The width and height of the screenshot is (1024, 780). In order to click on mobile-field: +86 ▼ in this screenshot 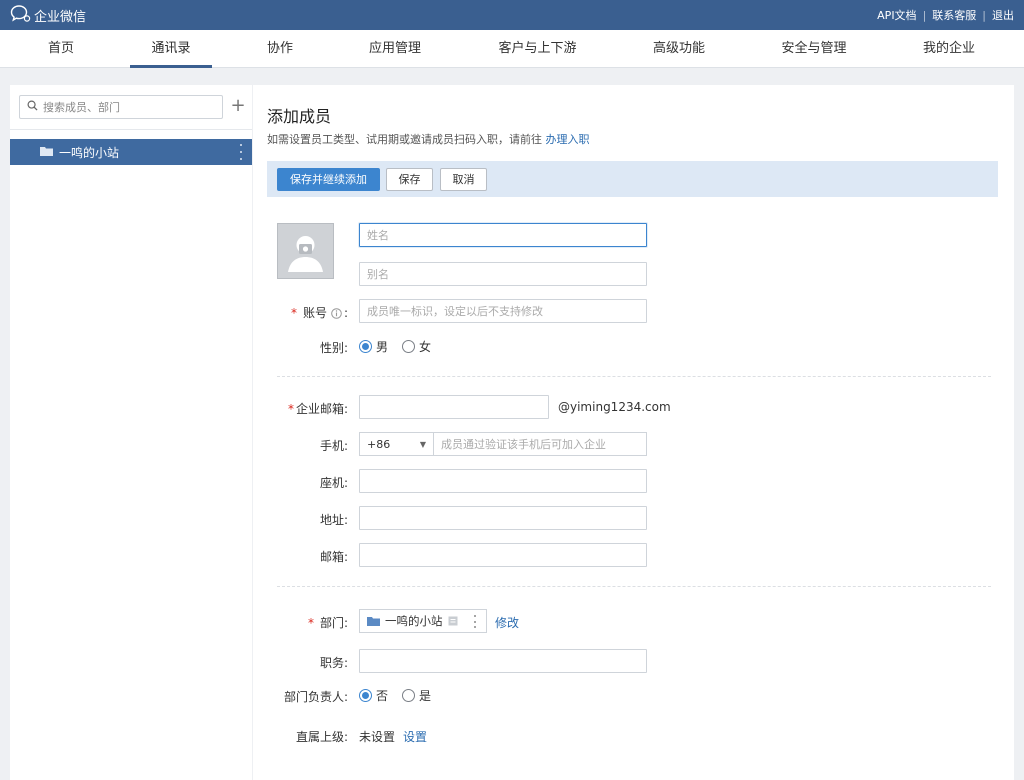, I will do `click(503, 444)`.